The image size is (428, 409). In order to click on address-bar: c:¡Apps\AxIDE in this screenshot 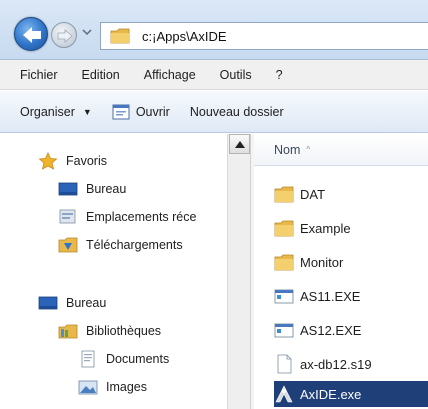, I will do `click(264, 36)`.